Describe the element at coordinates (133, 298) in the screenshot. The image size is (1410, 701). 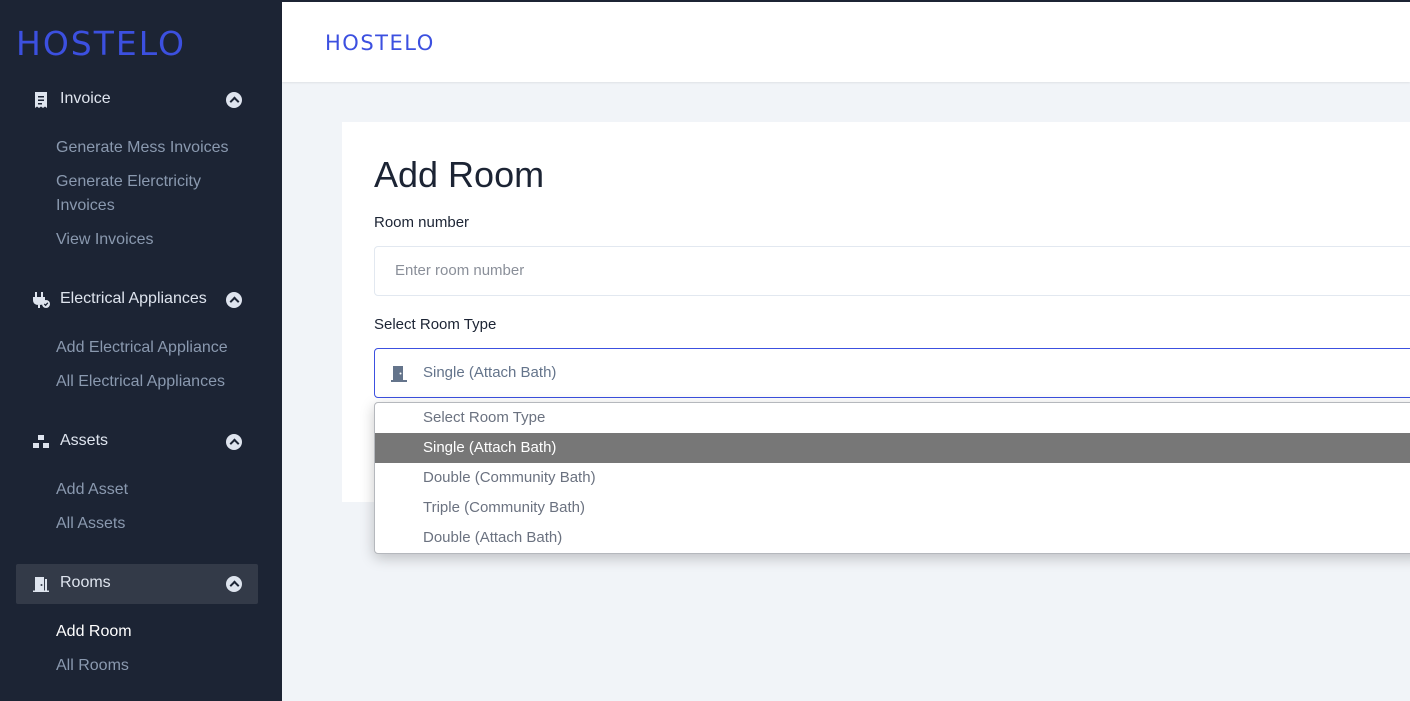
I see `sidebar-group-label: Electrical Appliances` at that location.